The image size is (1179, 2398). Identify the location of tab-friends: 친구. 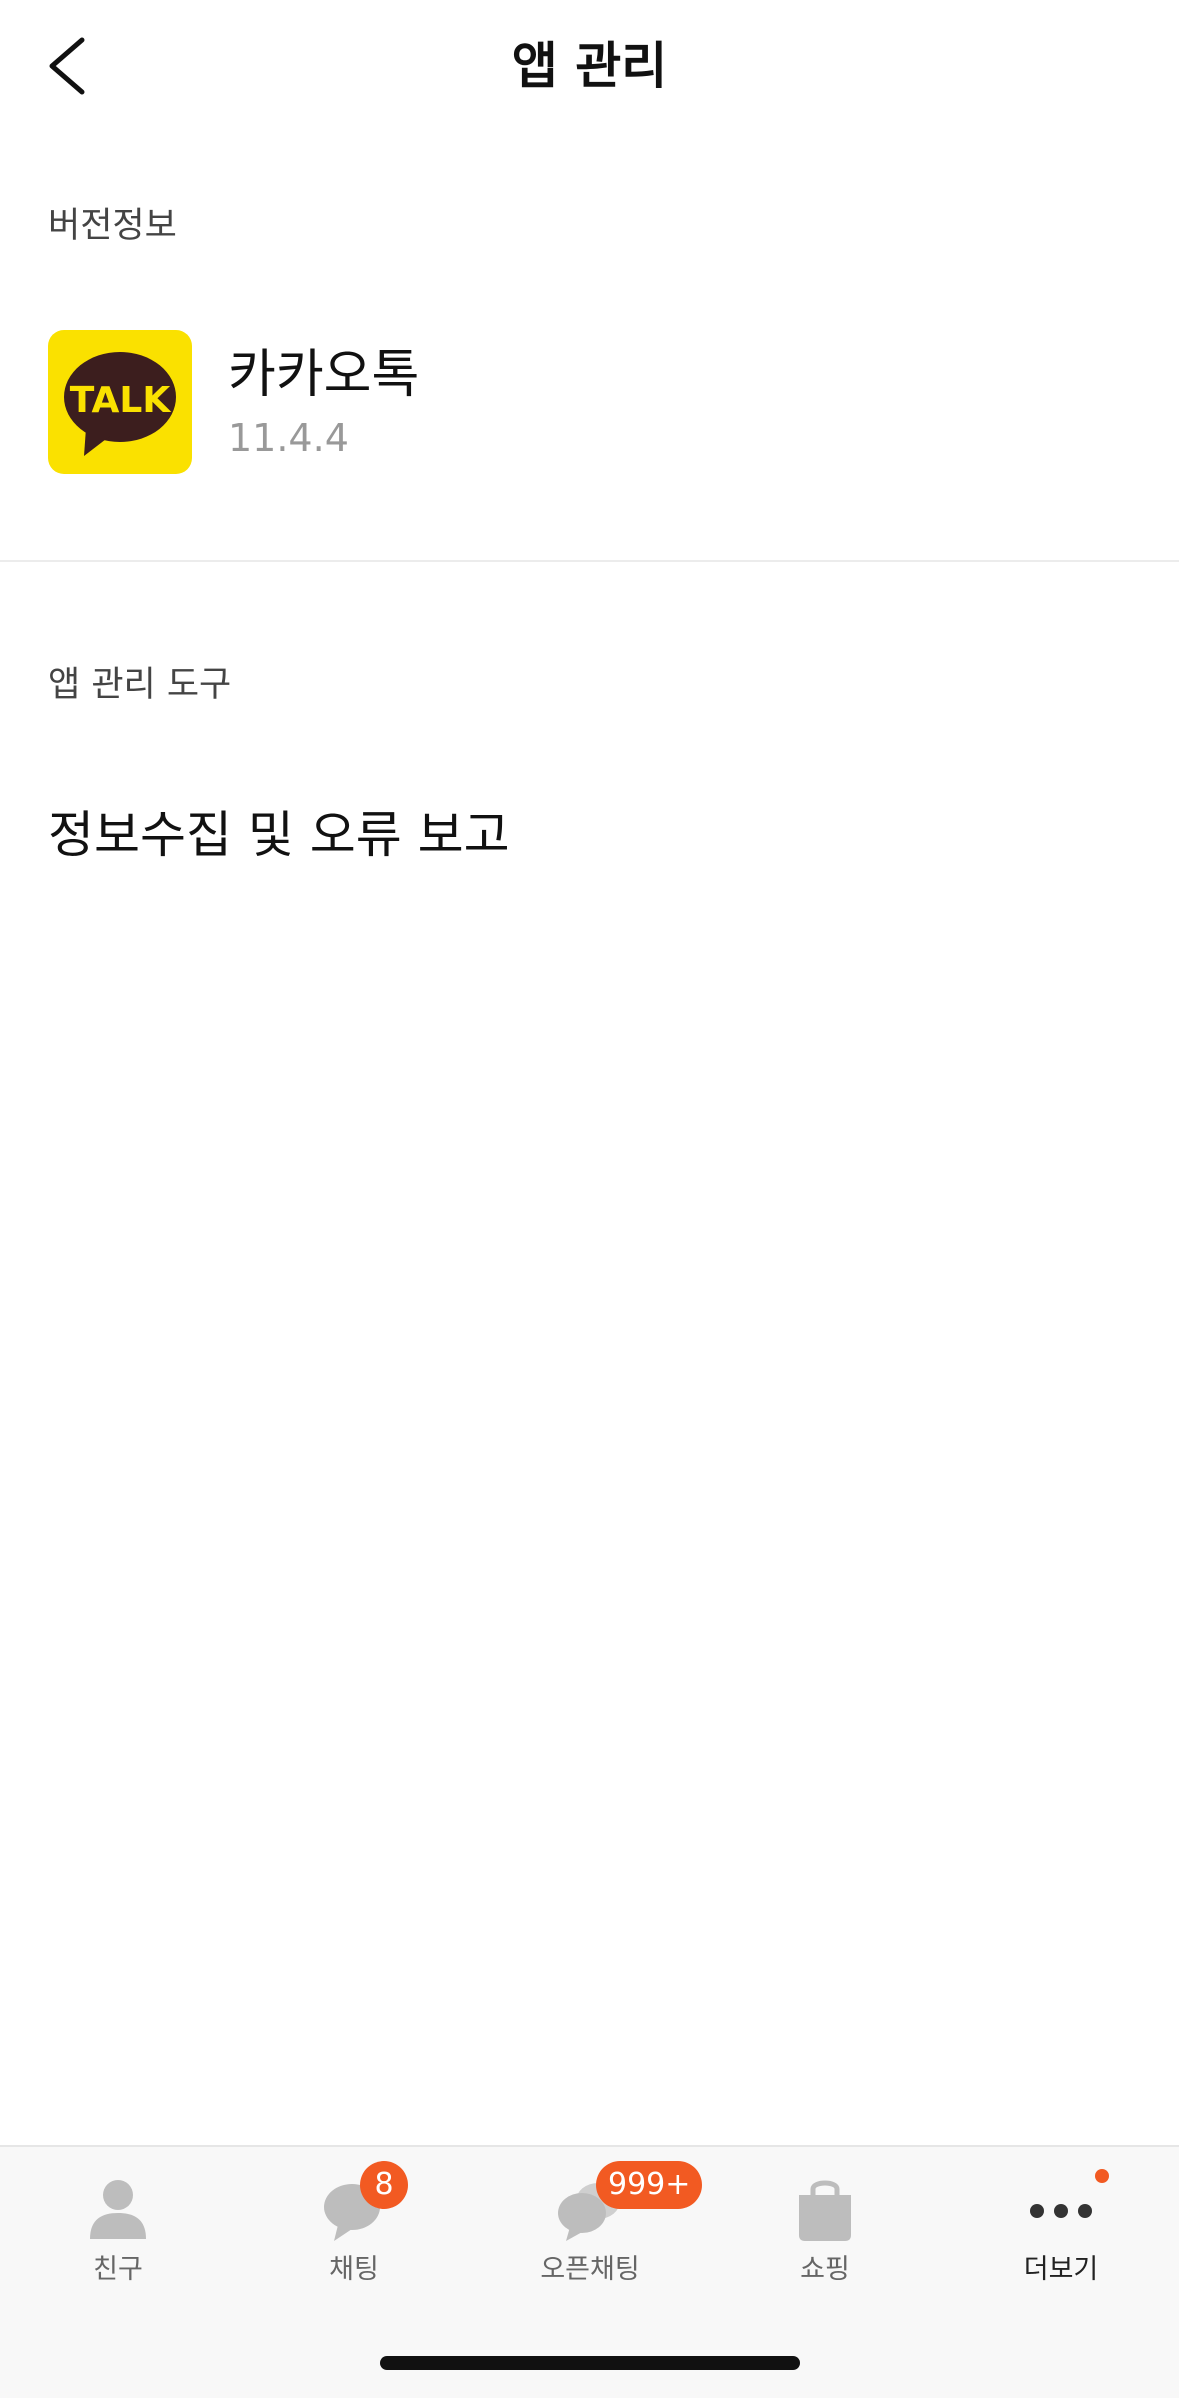
(118, 2217).